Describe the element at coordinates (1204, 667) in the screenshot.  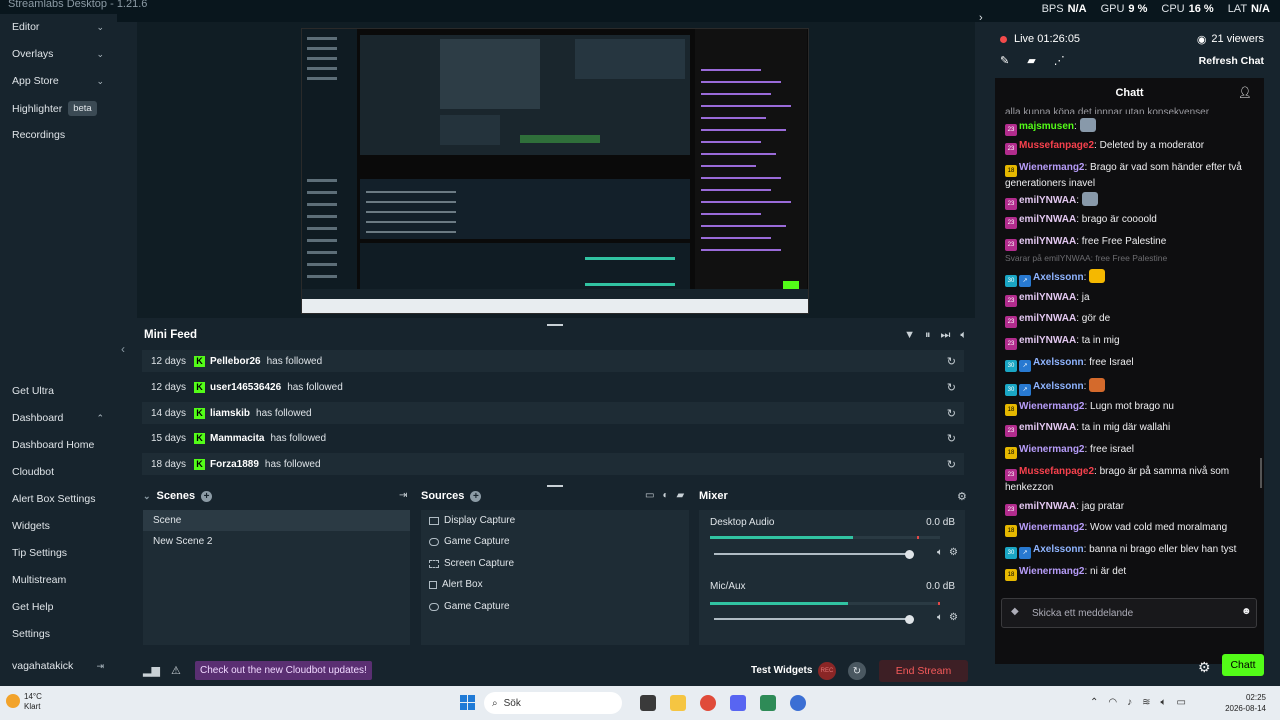
I see `chat-settings-icon: ⚙` at that location.